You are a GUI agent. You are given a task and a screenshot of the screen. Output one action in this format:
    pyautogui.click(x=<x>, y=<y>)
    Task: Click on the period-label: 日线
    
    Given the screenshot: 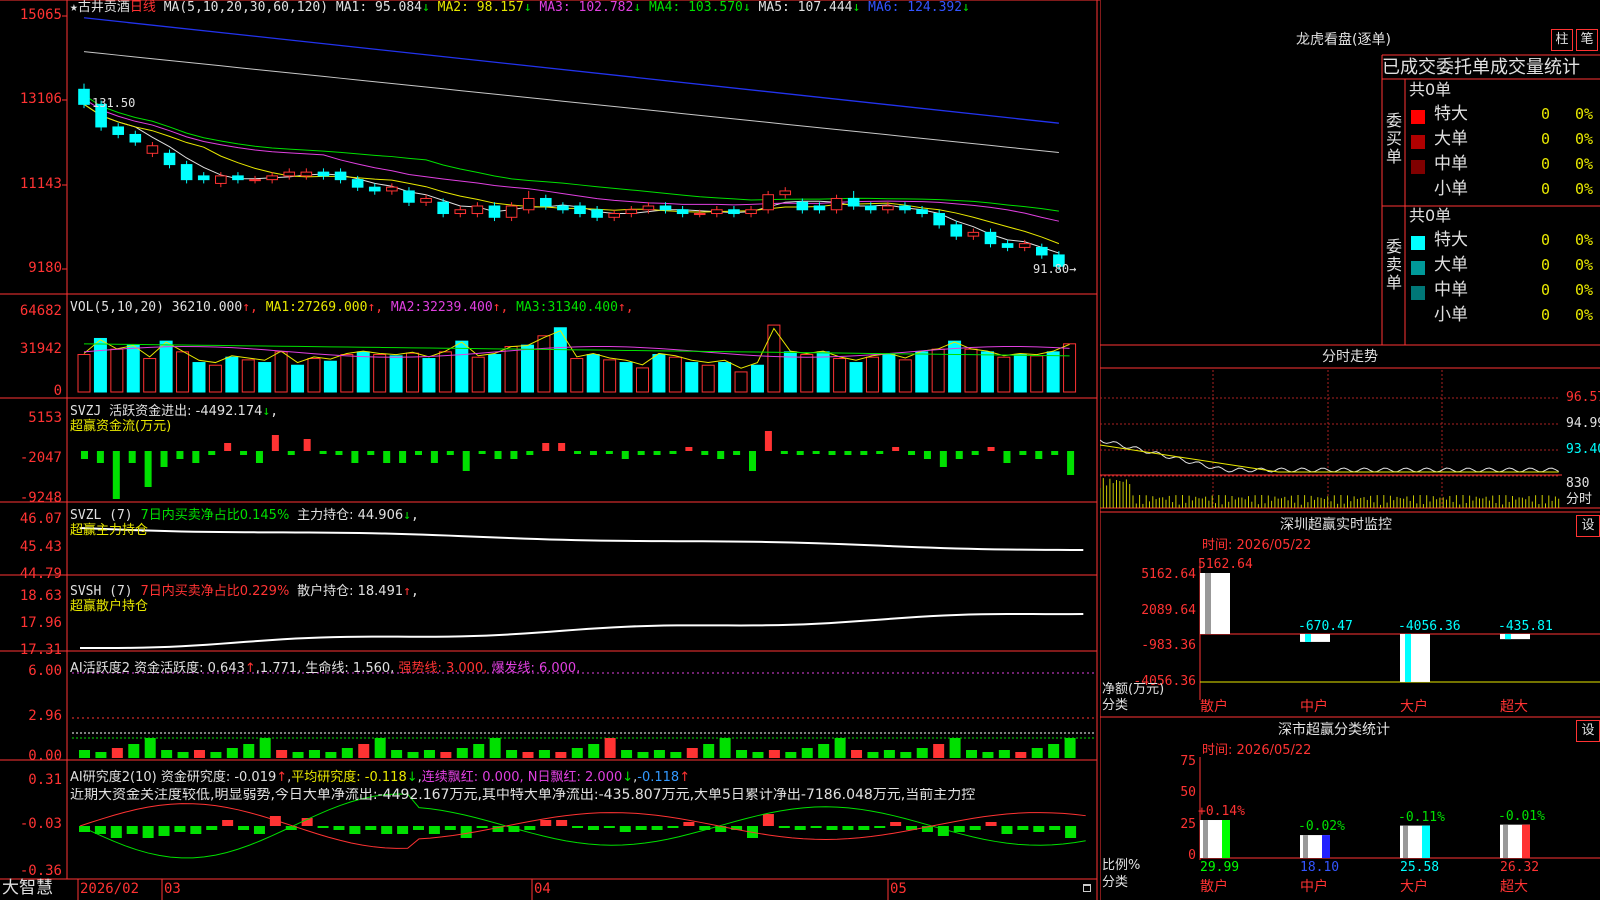 What is the action you would take?
    pyautogui.click(x=143, y=7)
    